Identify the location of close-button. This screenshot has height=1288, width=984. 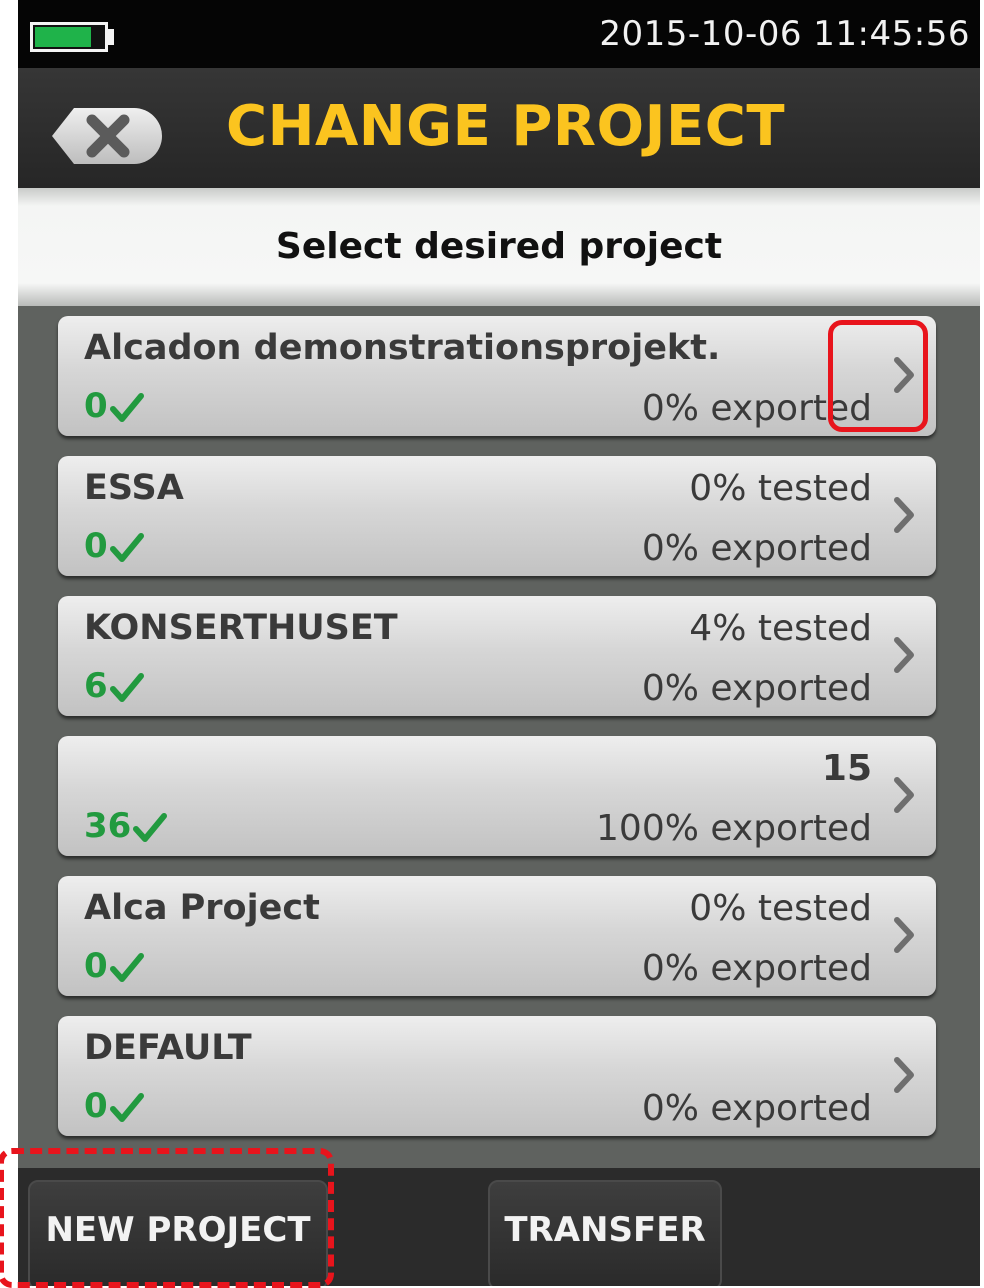
(107, 136).